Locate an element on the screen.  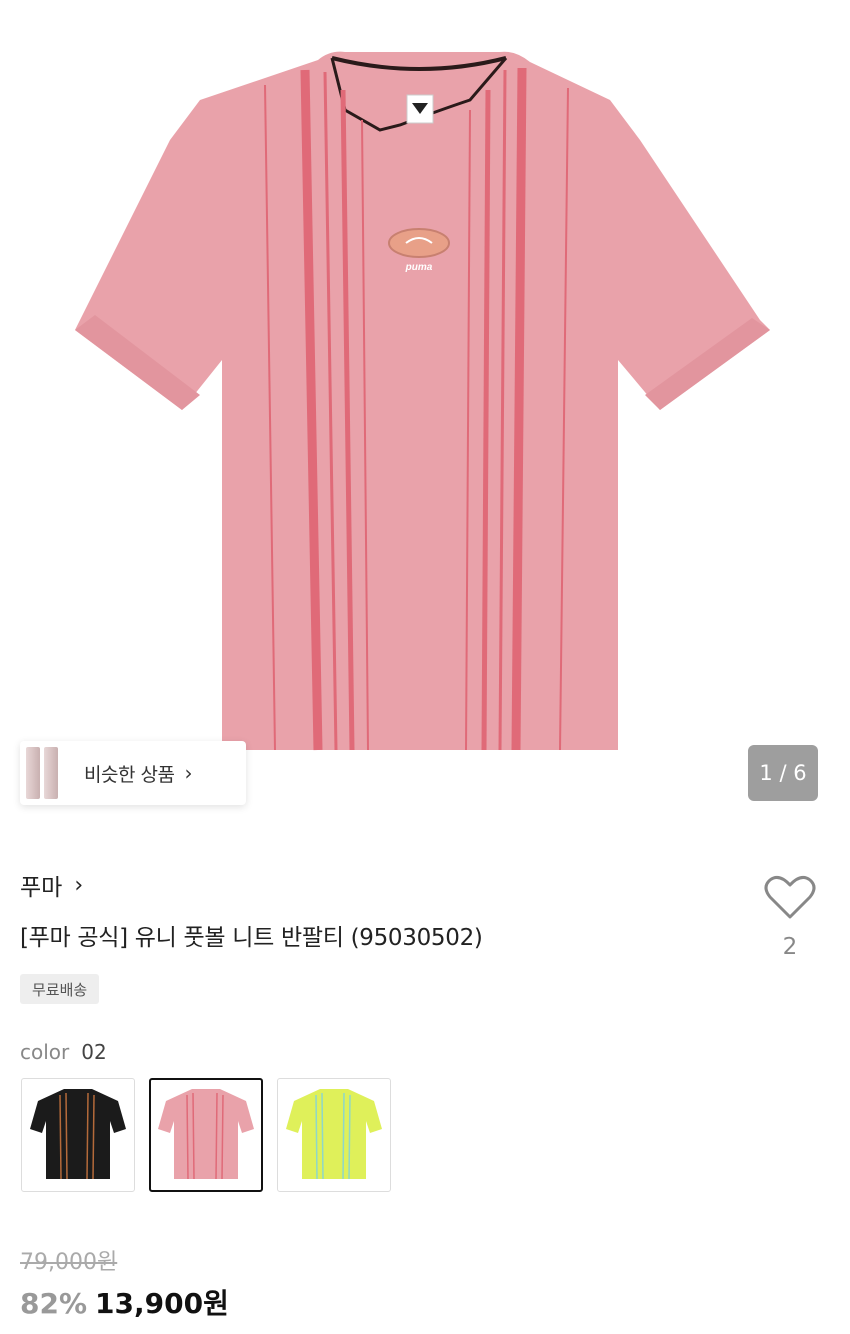
color-label: color is located at coordinates (45, 1052).